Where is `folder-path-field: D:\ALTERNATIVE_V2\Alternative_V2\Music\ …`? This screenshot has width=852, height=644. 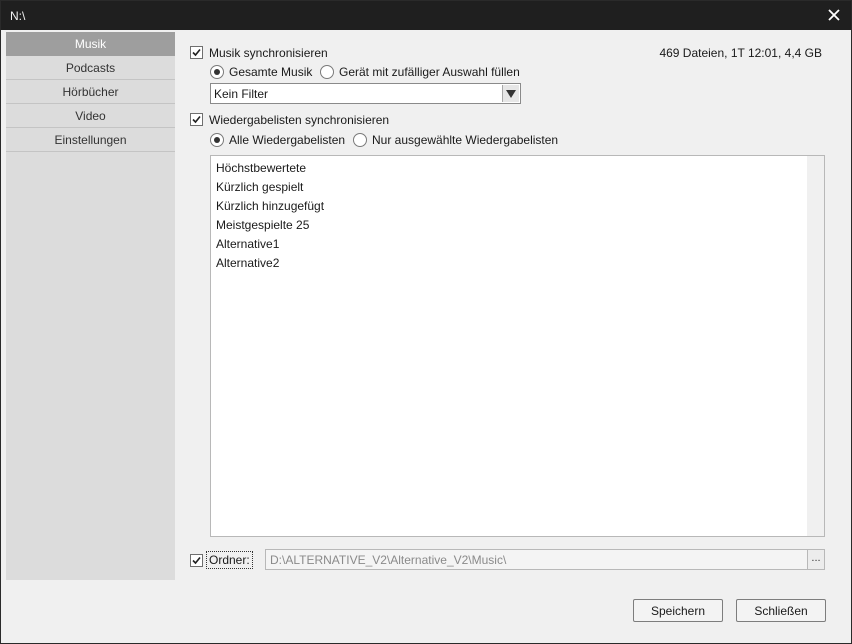 folder-path-field: D:\ALTERNATIVE_V2\Alternative_V2\Music\ … is located at coordinates (545, 559).